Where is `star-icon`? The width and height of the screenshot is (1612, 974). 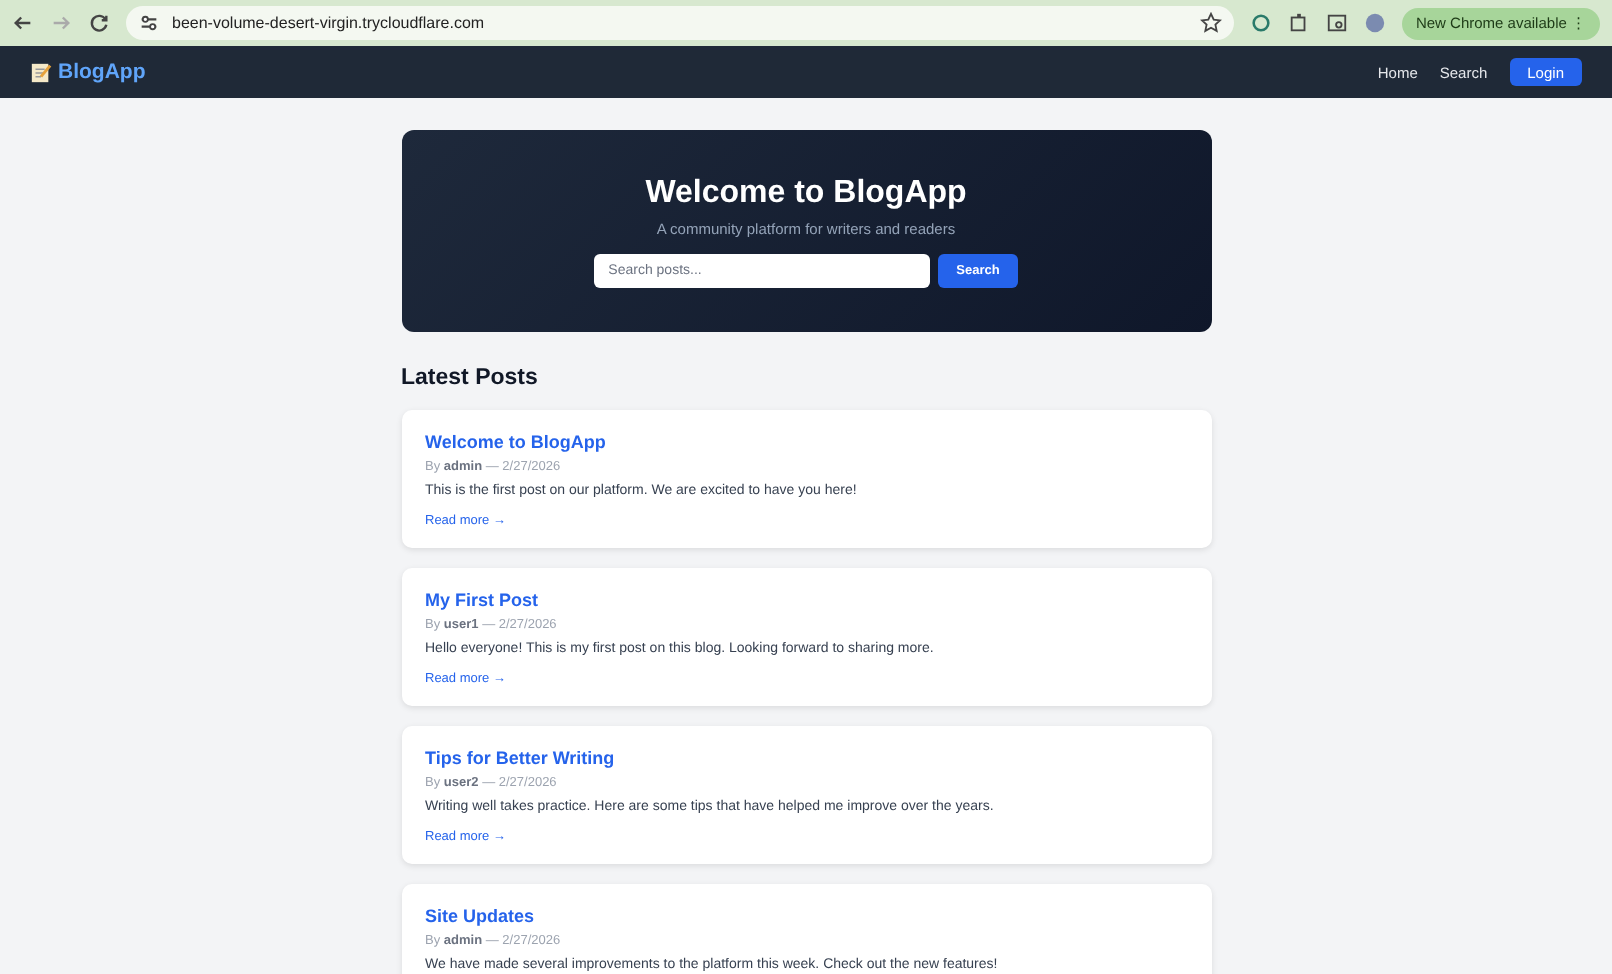
star-icon is located at coordinates (1210, 23).